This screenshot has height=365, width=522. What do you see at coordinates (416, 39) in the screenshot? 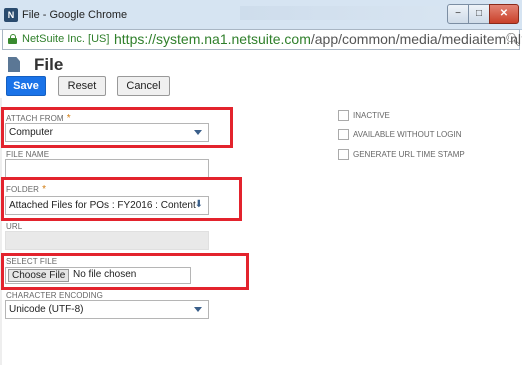
I see `url-path: /app/common/media/mediaitem.nl?` at bounding box center [416, 39].